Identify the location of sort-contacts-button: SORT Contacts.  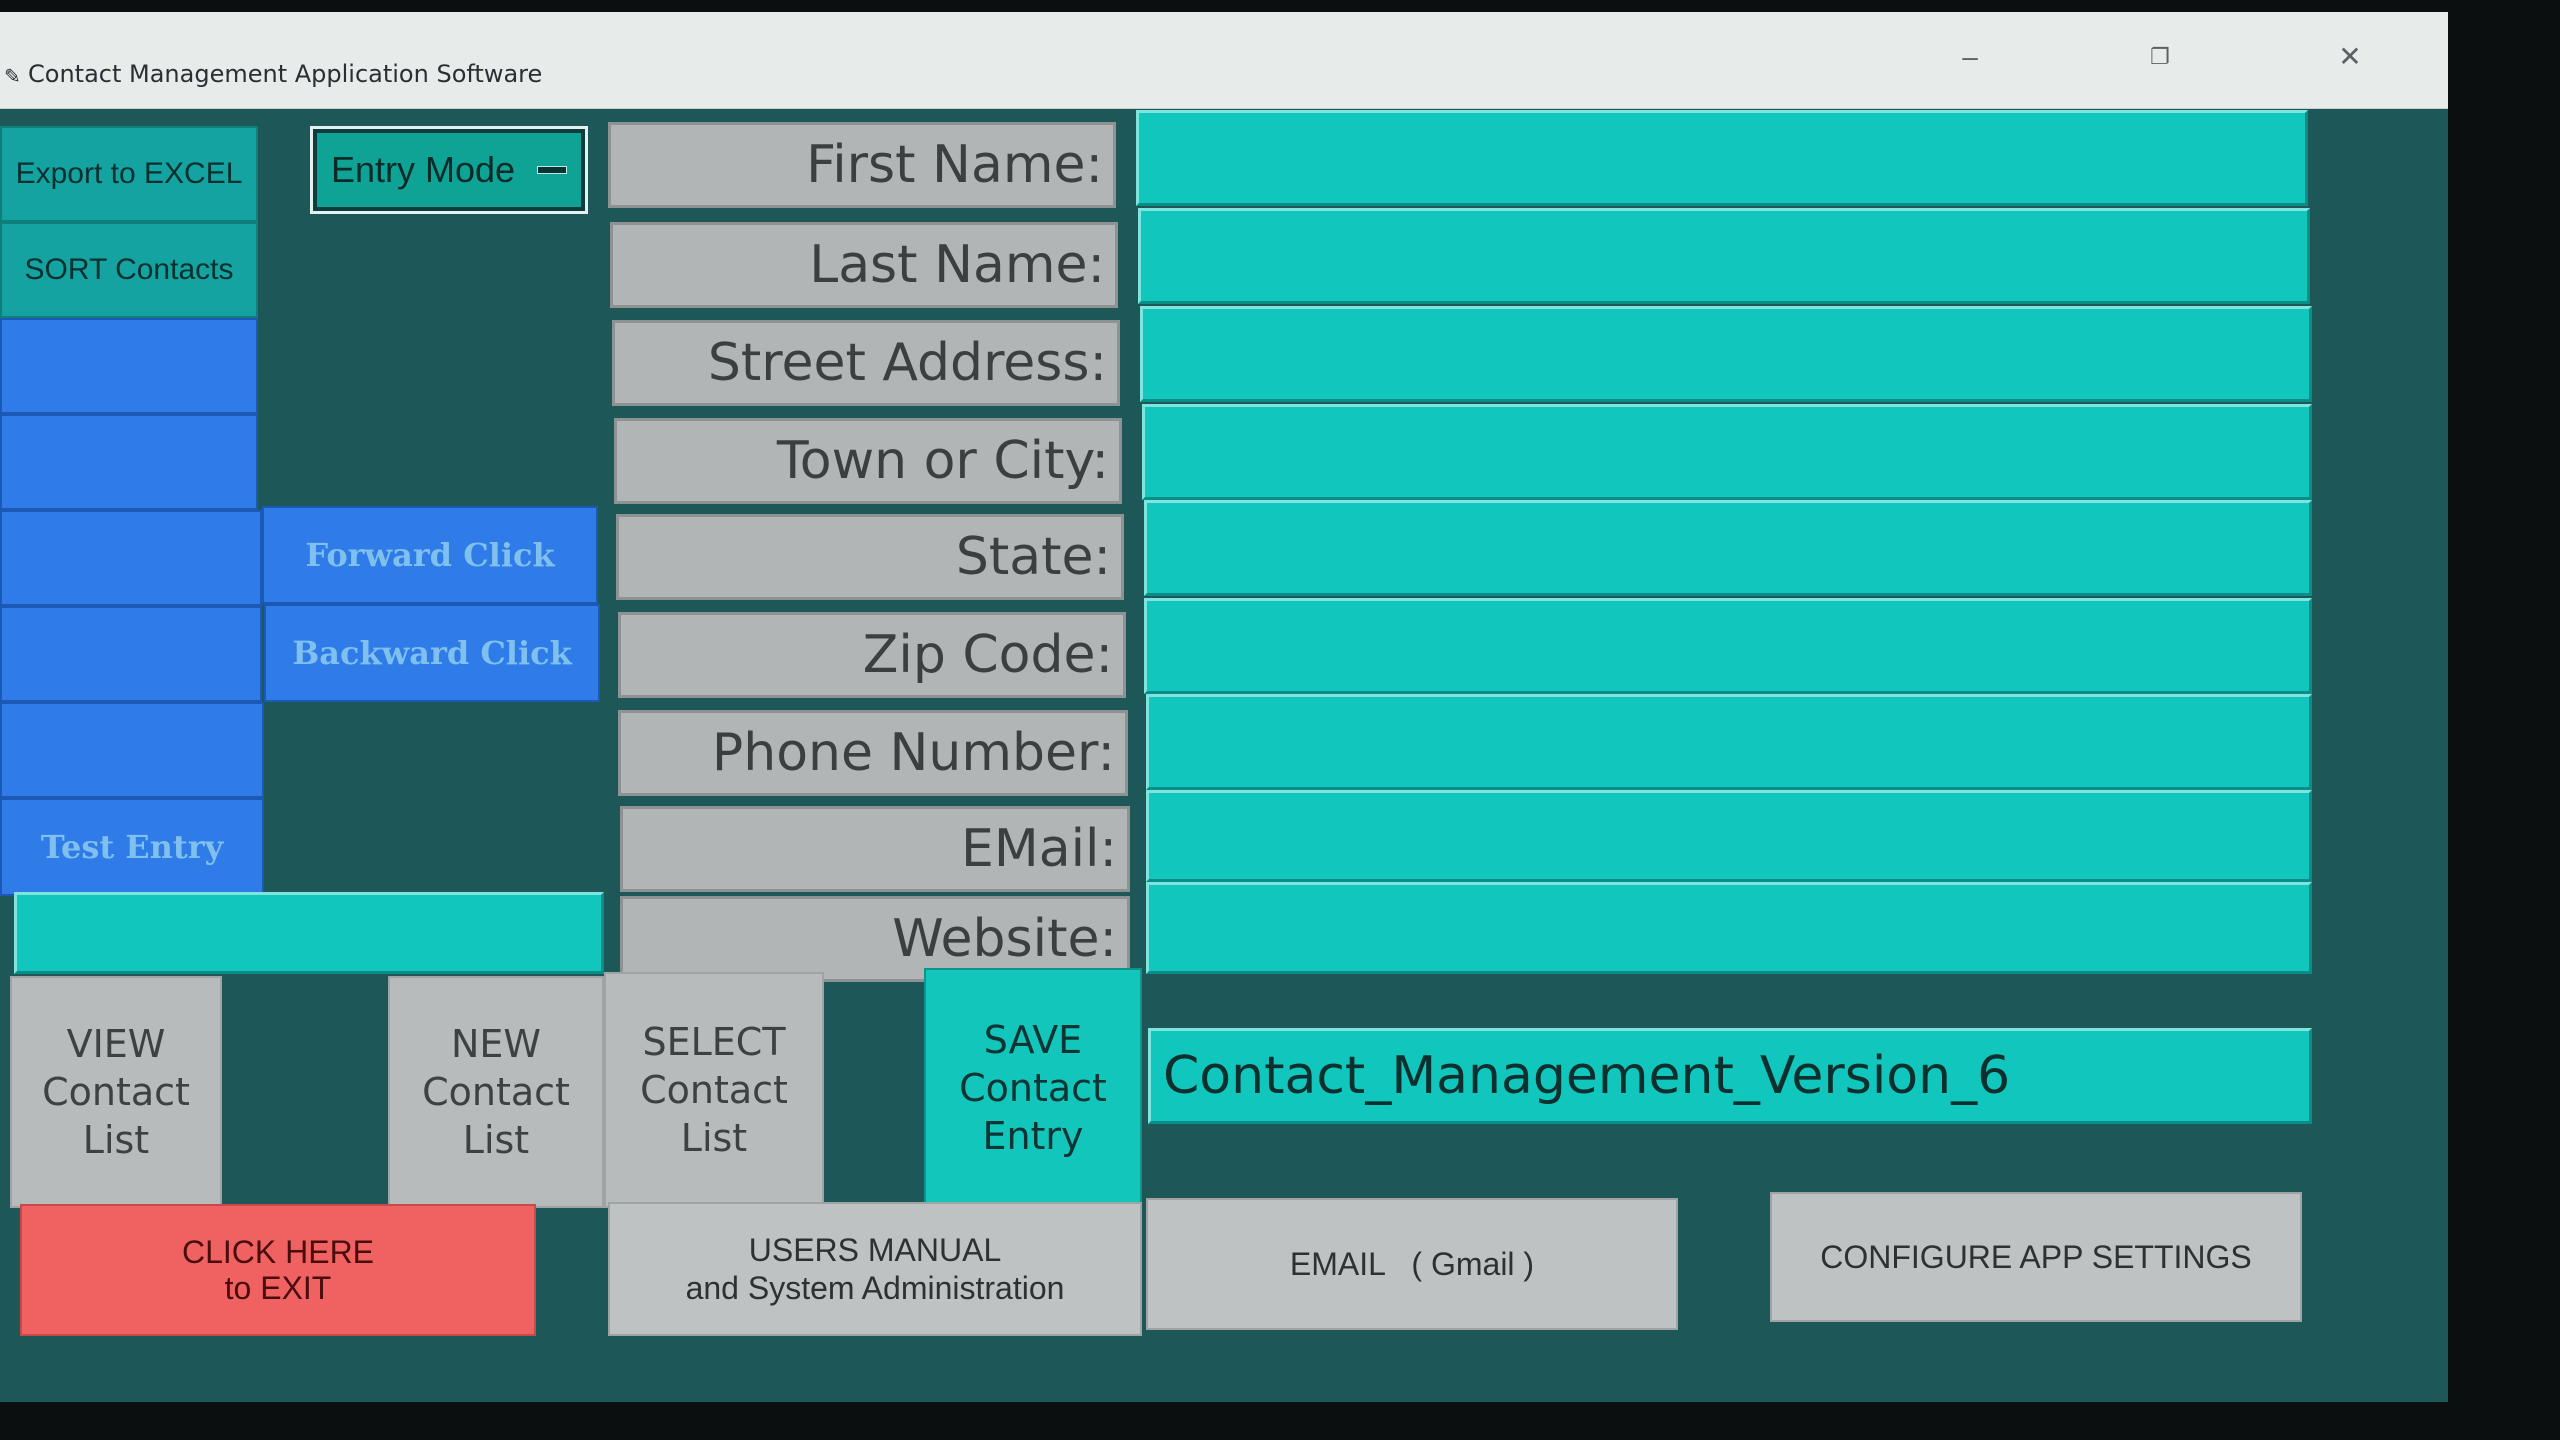
(129, 270).